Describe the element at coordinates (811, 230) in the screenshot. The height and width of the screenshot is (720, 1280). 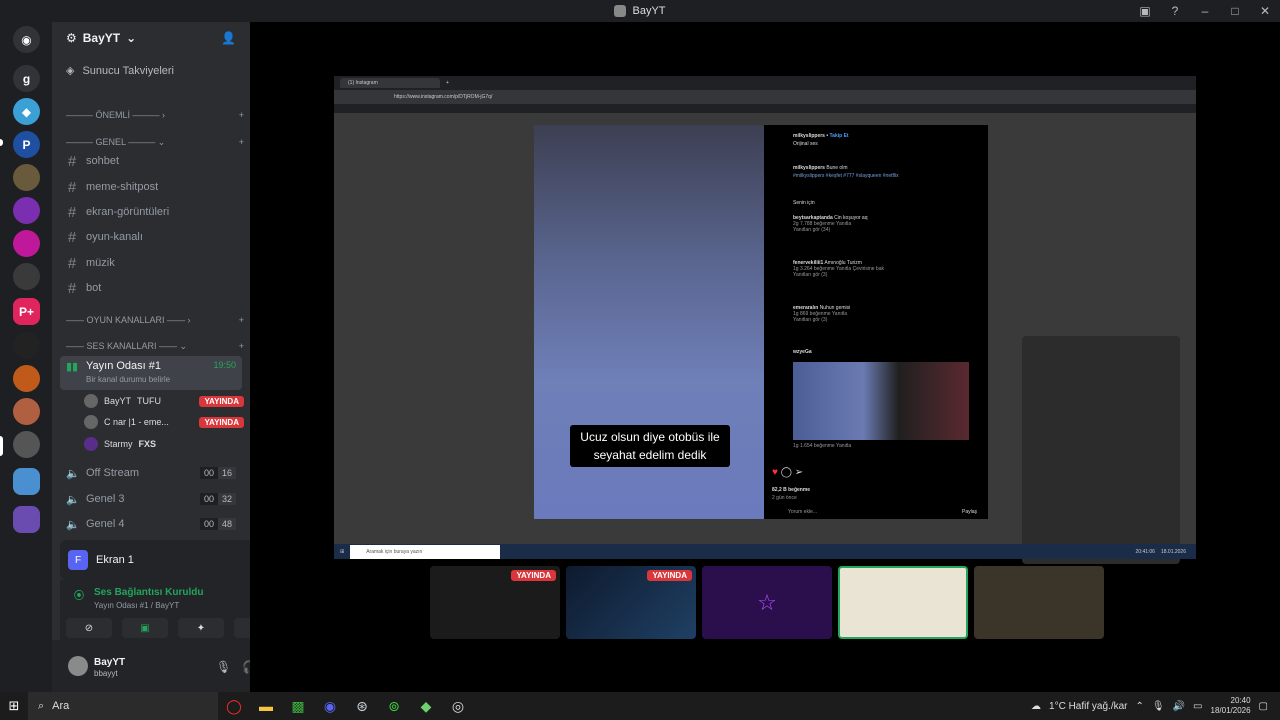
I see `view-replies: Yanıtları gör (34)` at that location.